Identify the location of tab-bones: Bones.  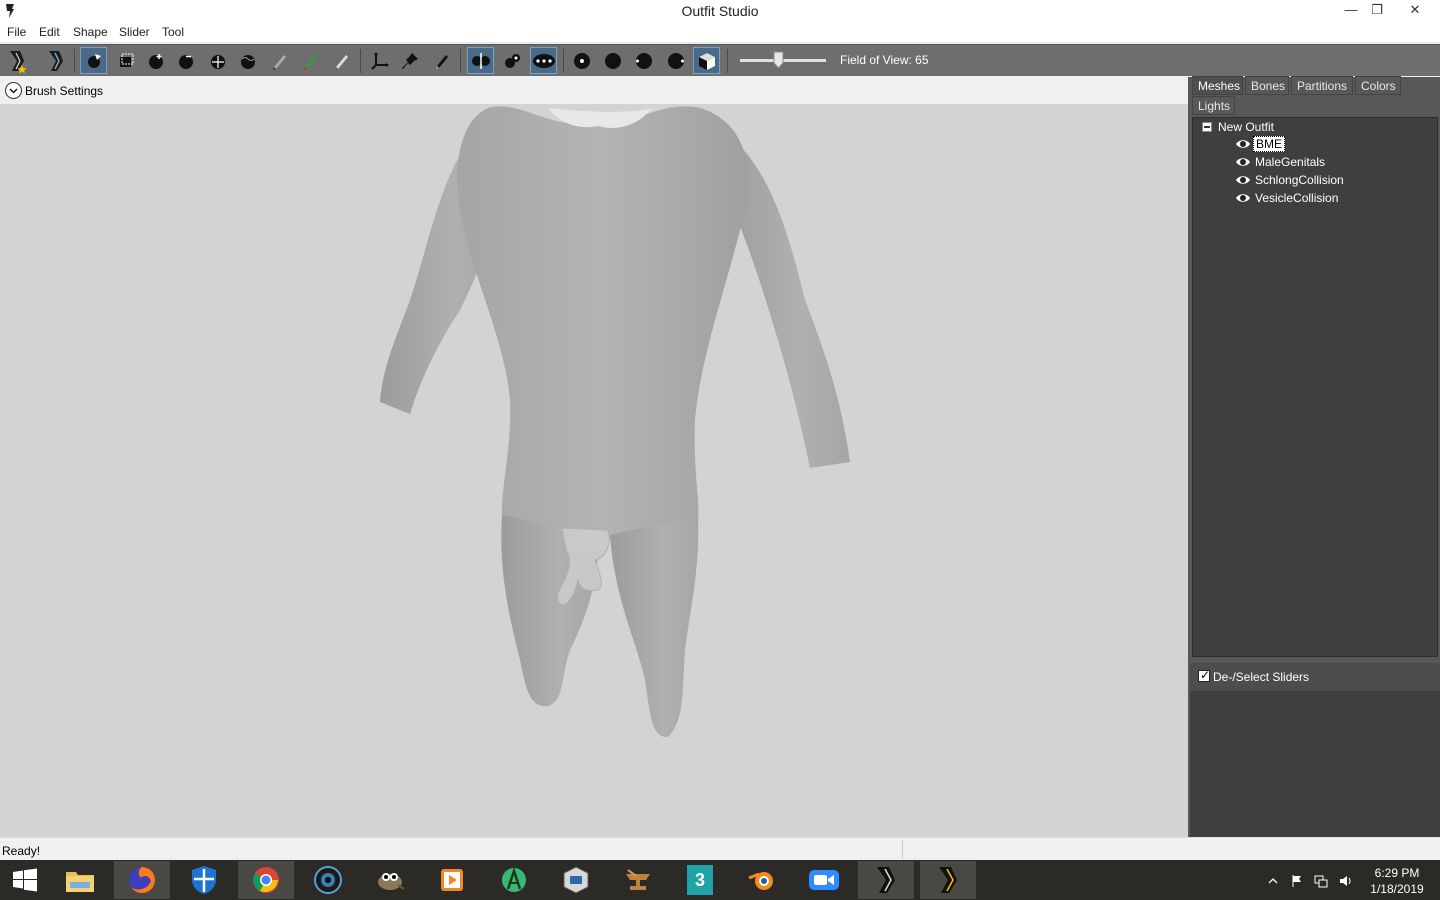
(1267, 85).